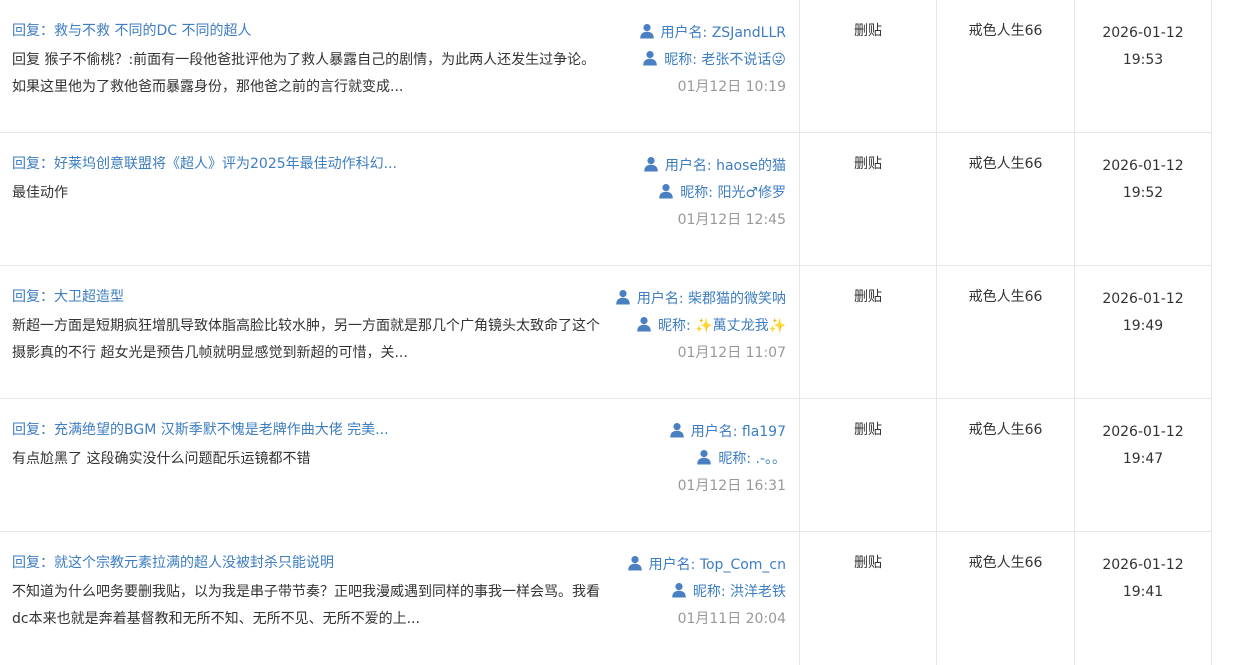 Image resolution: width=1233 pixels, height=665 pixels. I want to click on operation-time: 2026-01-12 19:49, so click(1143, 313).